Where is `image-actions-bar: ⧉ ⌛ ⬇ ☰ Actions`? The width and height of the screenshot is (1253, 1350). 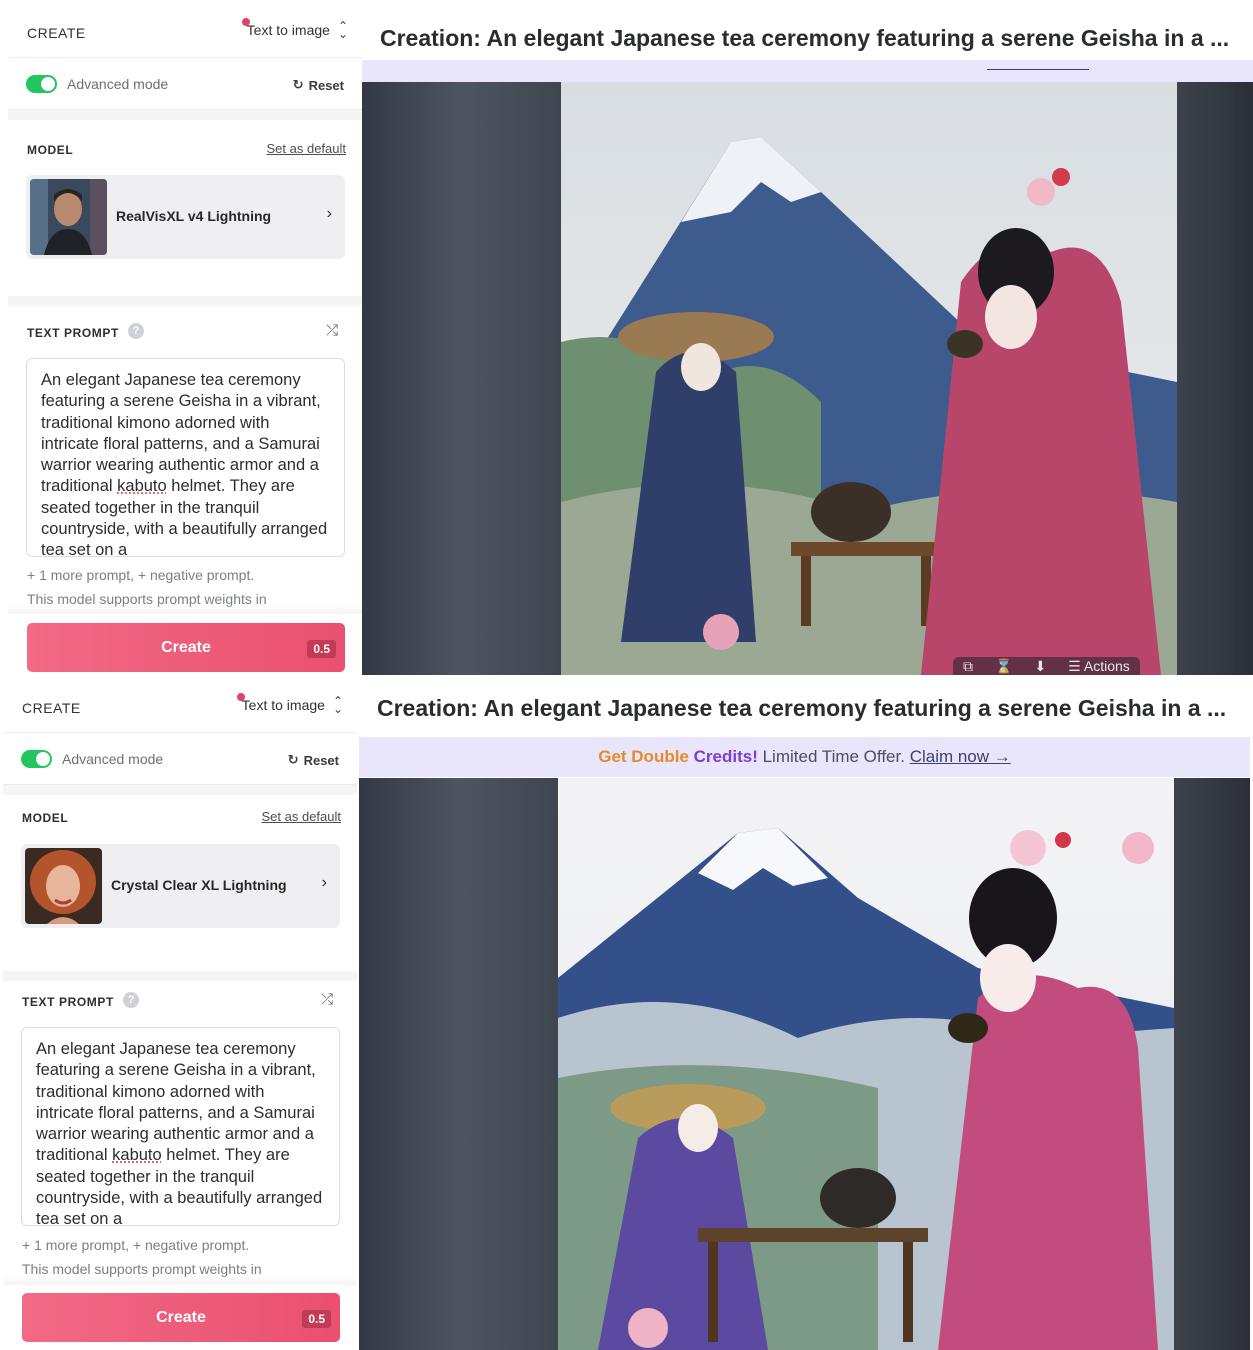
image-actions-bar: ⧉ ⌛ ⬇ ☰ Actions is located at coordinates (1046, 666).